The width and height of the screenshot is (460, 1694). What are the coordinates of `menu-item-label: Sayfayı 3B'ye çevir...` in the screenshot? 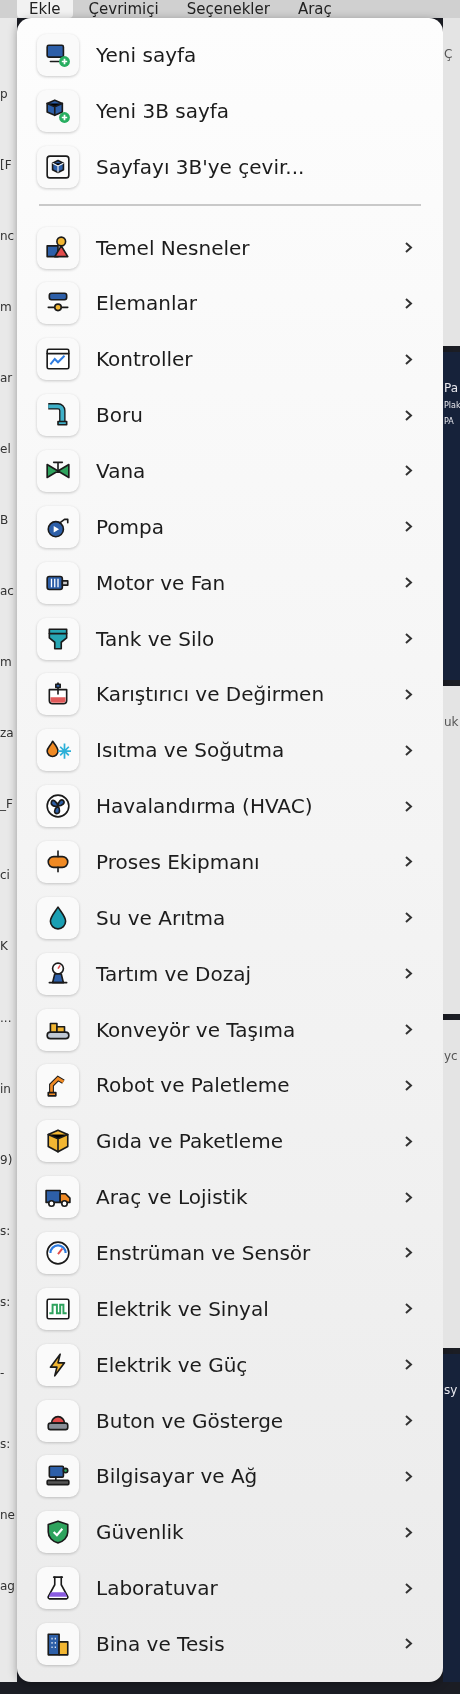 It's located at (201, 166).